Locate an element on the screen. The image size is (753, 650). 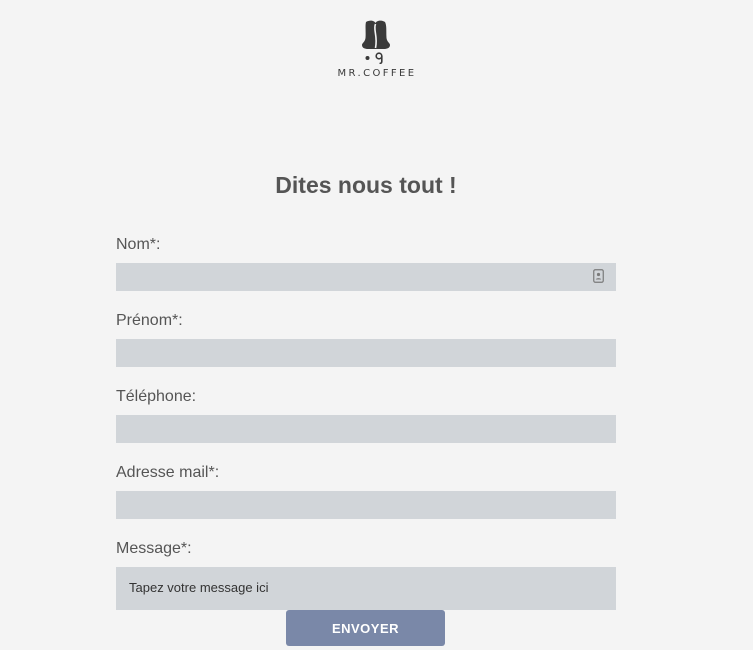
brand-logo: MR.COFFEE is located at coordinates (376, 49).